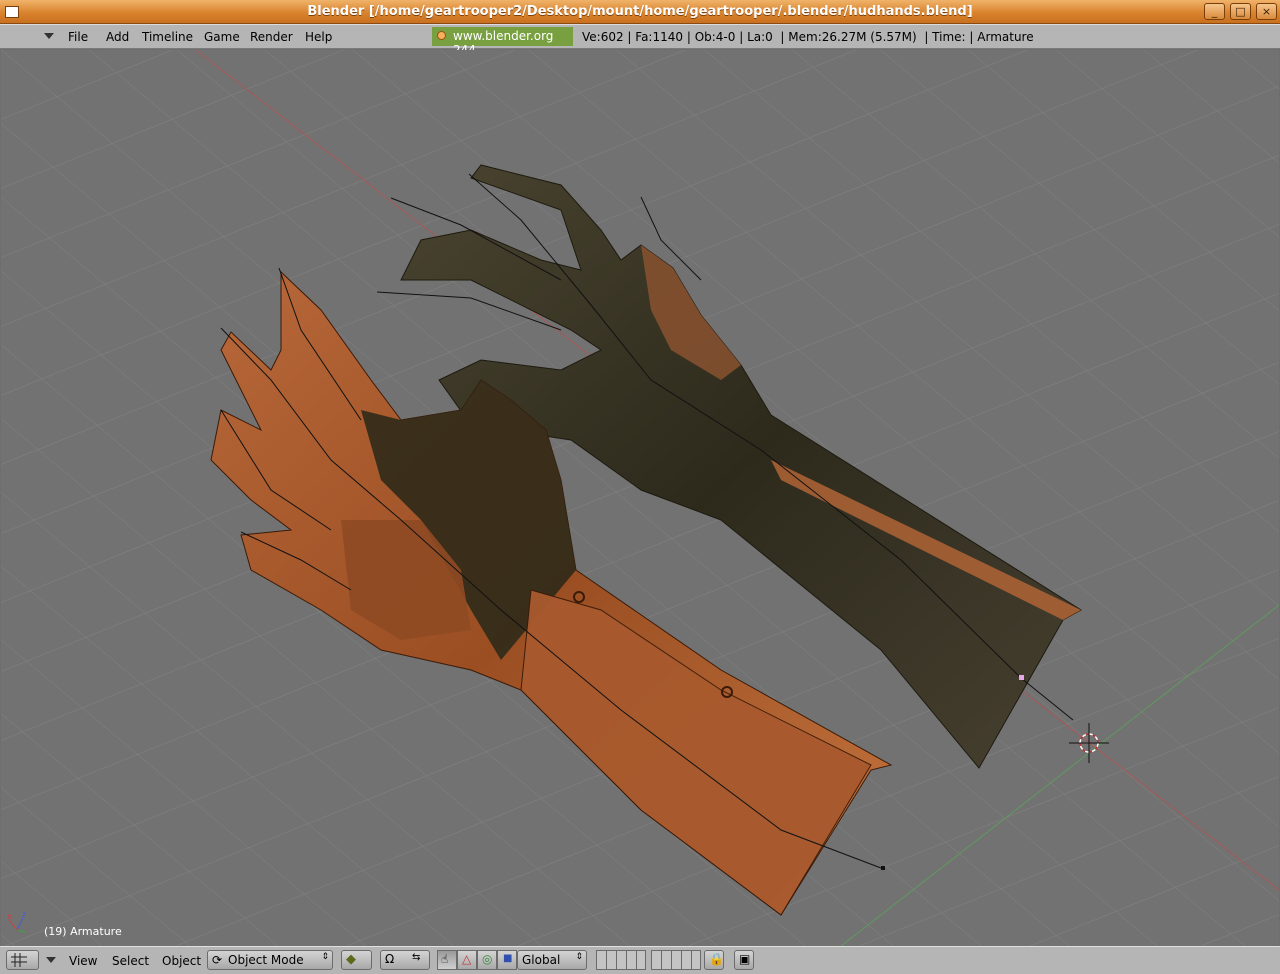  What do you see at coordinates (167, 37) in the screenshot?
I see `menu-timeline: Timeline` at bounding box center [167, 37].